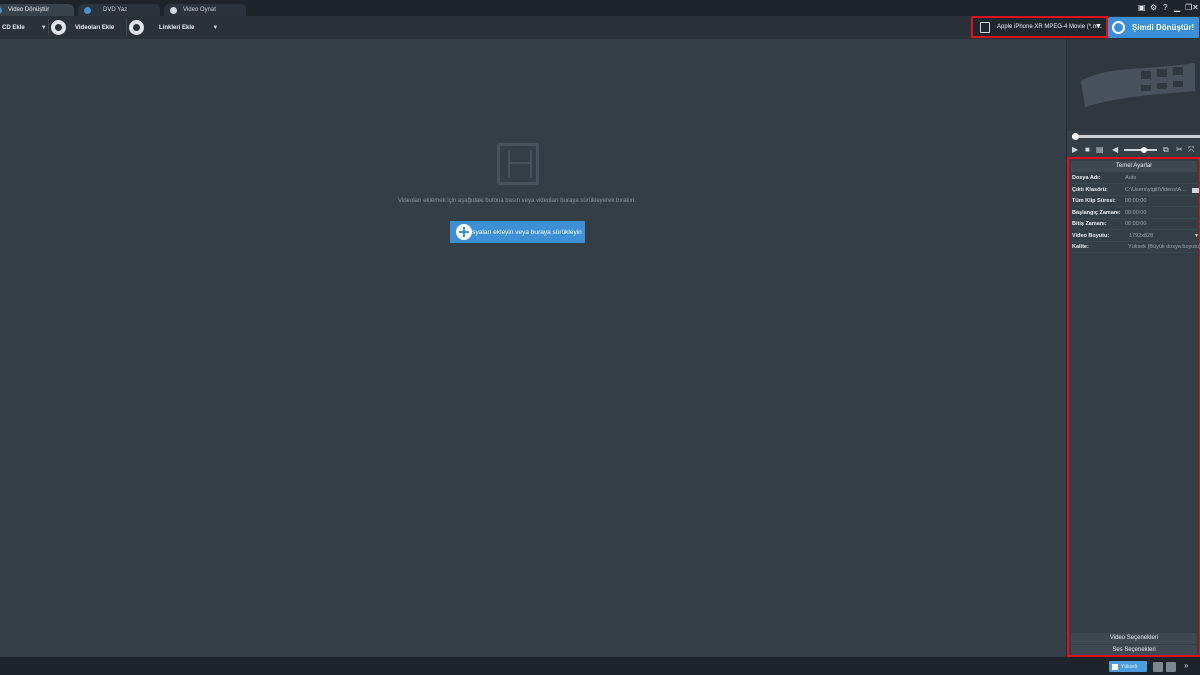 Image resolution: width=1200 pixels, height=675 pixels. Describe the element at coordinates (1080, 247) in the screenshot. I see `setting-key: Kalite:` at that location.